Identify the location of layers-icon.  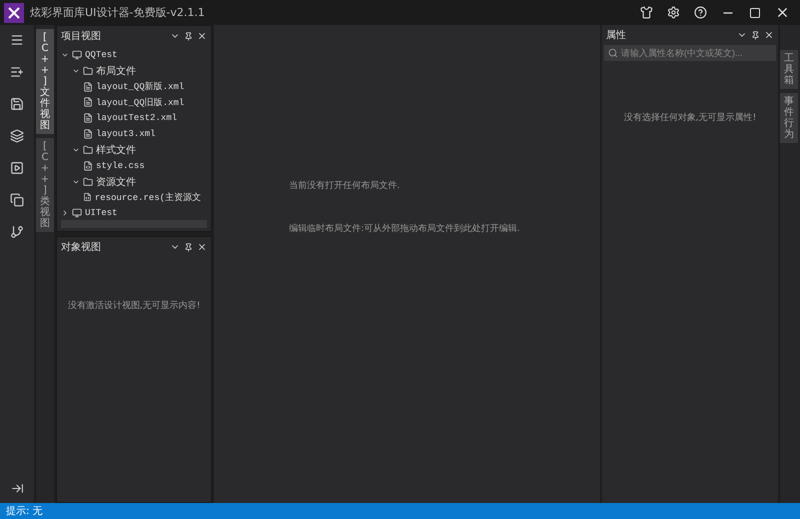
(17, 136).